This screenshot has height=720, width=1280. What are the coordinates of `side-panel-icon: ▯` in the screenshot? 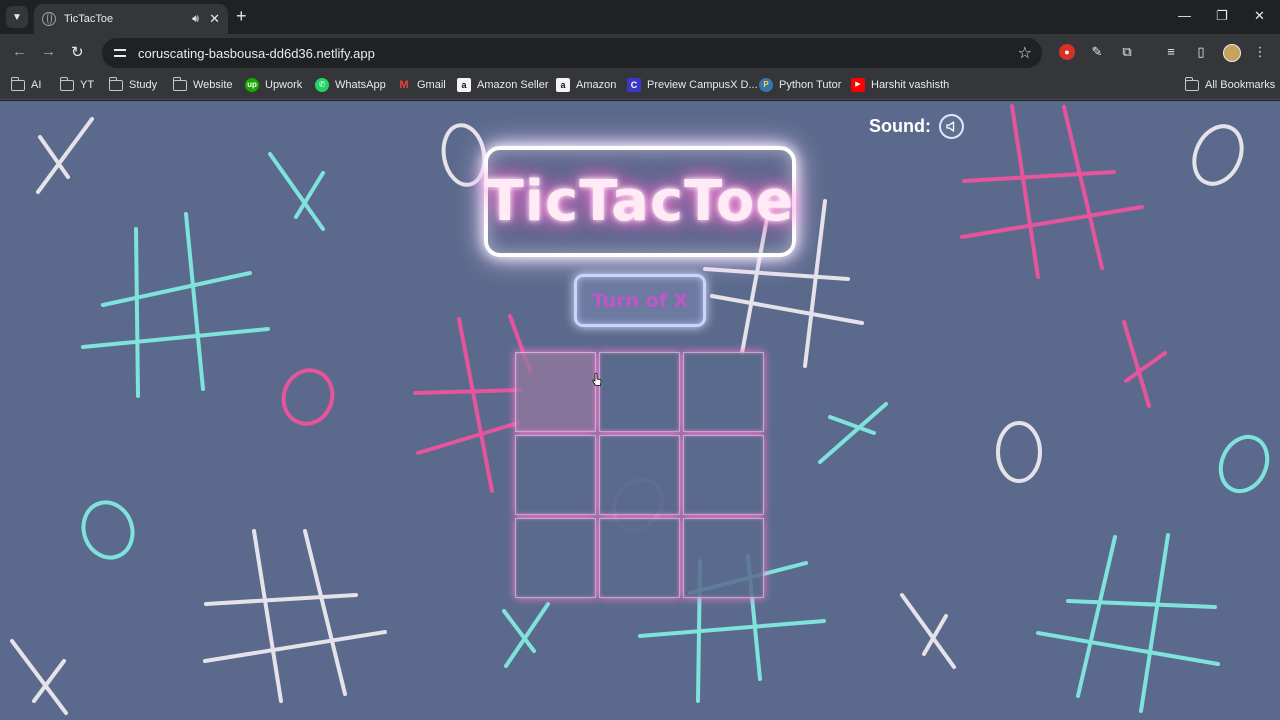 It's located at (1201, 52).